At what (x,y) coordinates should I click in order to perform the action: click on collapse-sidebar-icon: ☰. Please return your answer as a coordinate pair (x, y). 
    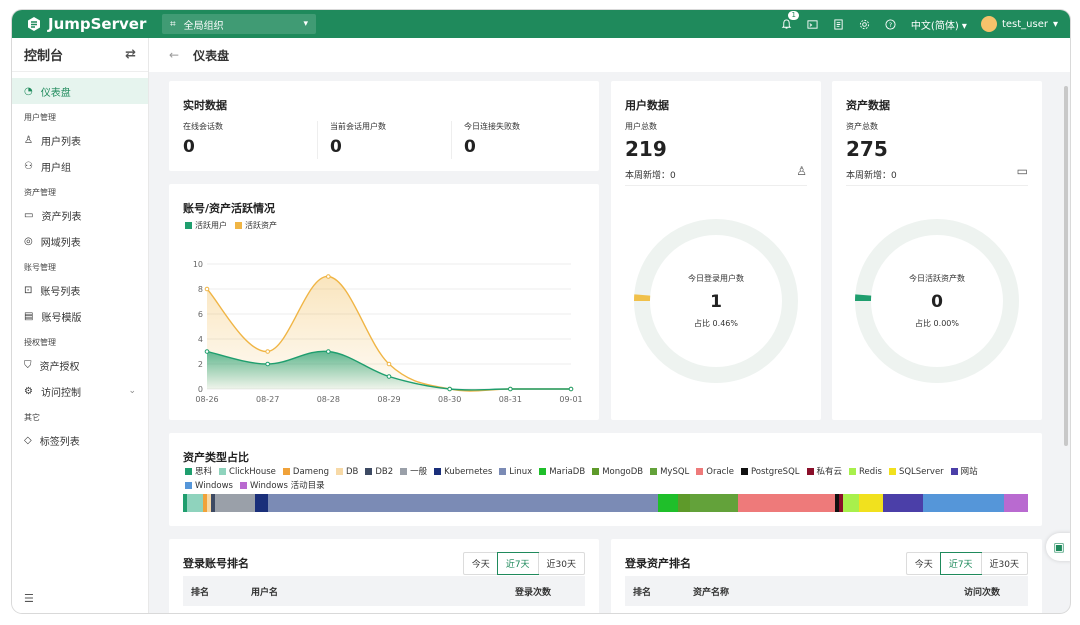
    Looking at the image, I should click on (29, 598).